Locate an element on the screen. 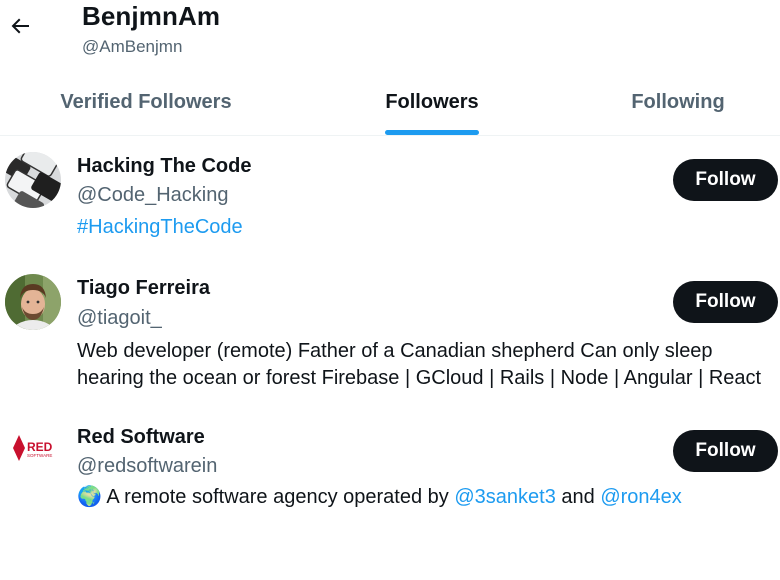 The height and width of the screenshot is (580, 780). back-button is located at coordinates (20, 26).